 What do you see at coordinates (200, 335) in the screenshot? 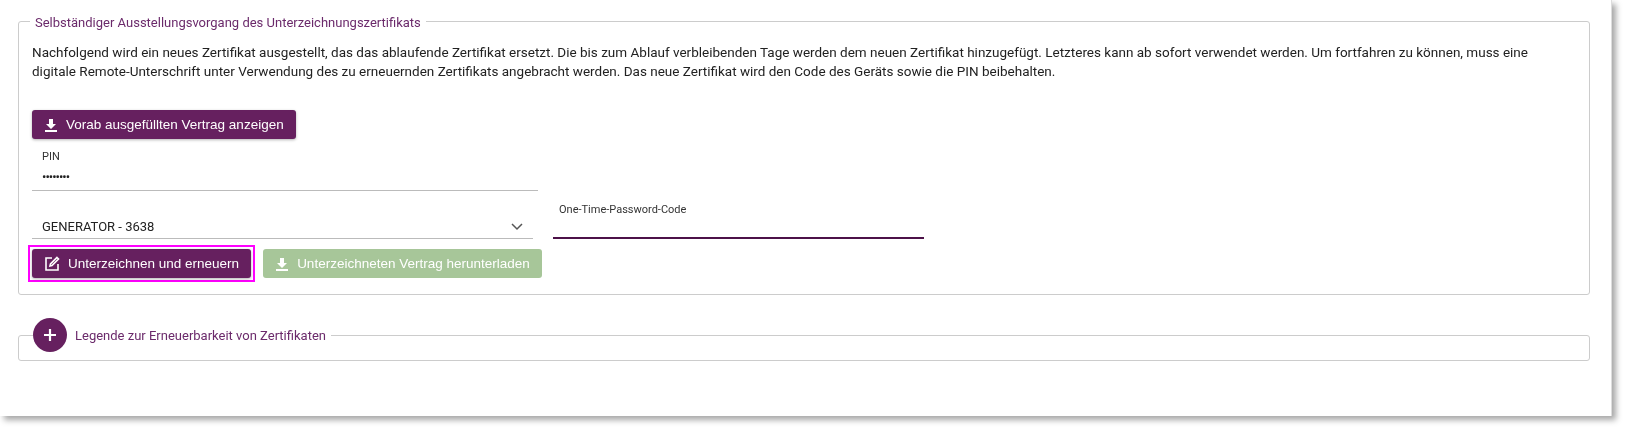
I see `section-title: Legende zur Erneuerbarkeit von Zertifikaten` at bounding box center [200, 335].